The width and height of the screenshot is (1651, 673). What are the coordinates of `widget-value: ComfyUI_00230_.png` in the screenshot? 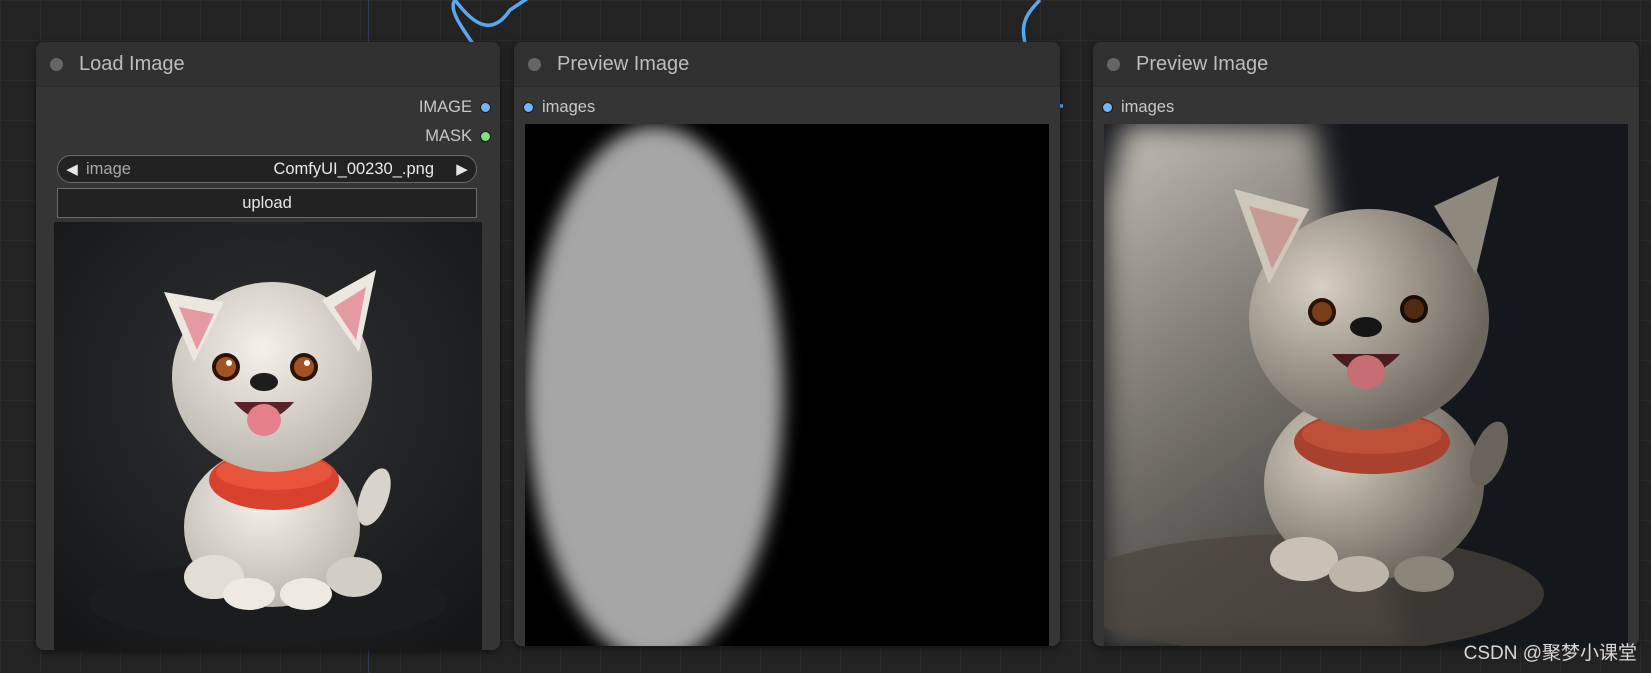 It's located at (353, 168).